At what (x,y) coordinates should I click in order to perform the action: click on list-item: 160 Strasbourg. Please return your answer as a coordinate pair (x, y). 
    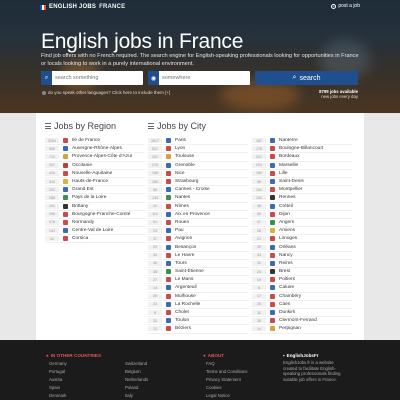
    Looking at the image, I should click on (198, 182).